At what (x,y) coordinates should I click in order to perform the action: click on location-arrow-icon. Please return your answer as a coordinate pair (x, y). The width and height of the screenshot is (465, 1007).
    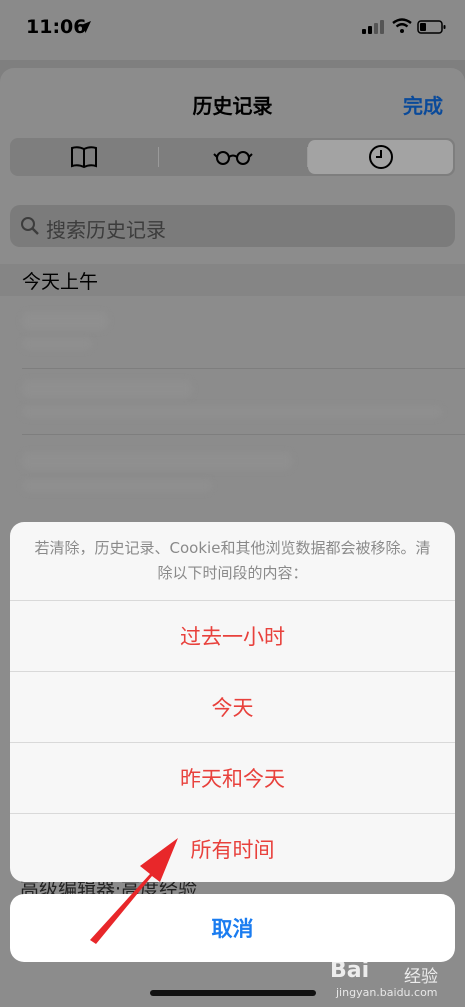
    Looking at the image, I should click on (85, 27).